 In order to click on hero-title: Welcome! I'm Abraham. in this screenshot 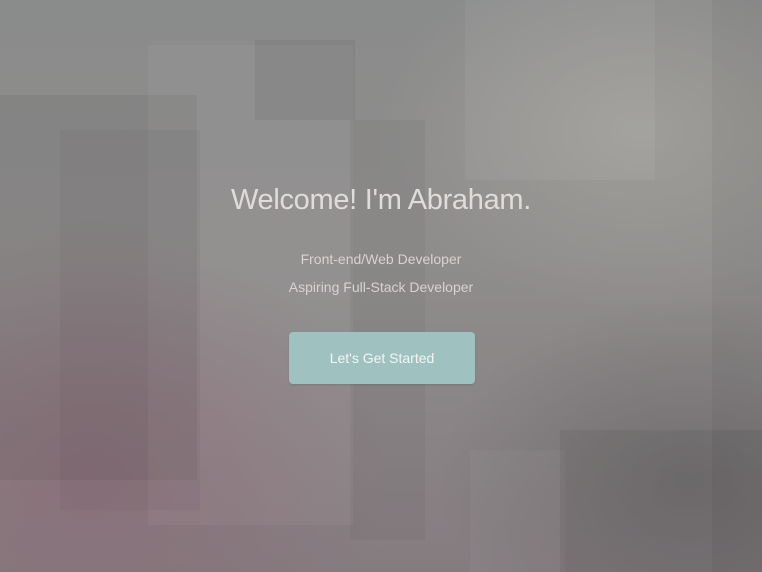, I will do `click(381, 200)`.